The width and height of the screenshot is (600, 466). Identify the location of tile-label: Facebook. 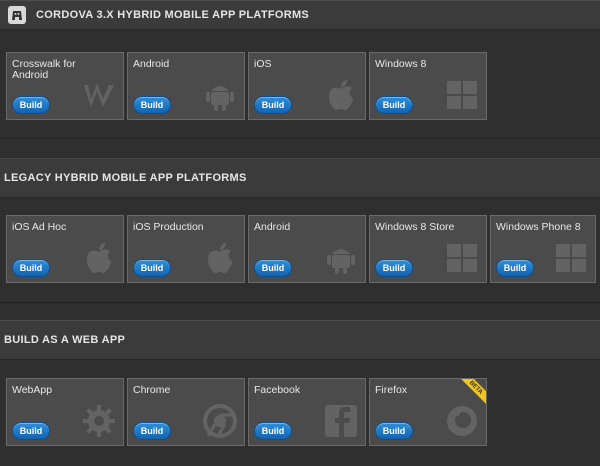
(277, 390).